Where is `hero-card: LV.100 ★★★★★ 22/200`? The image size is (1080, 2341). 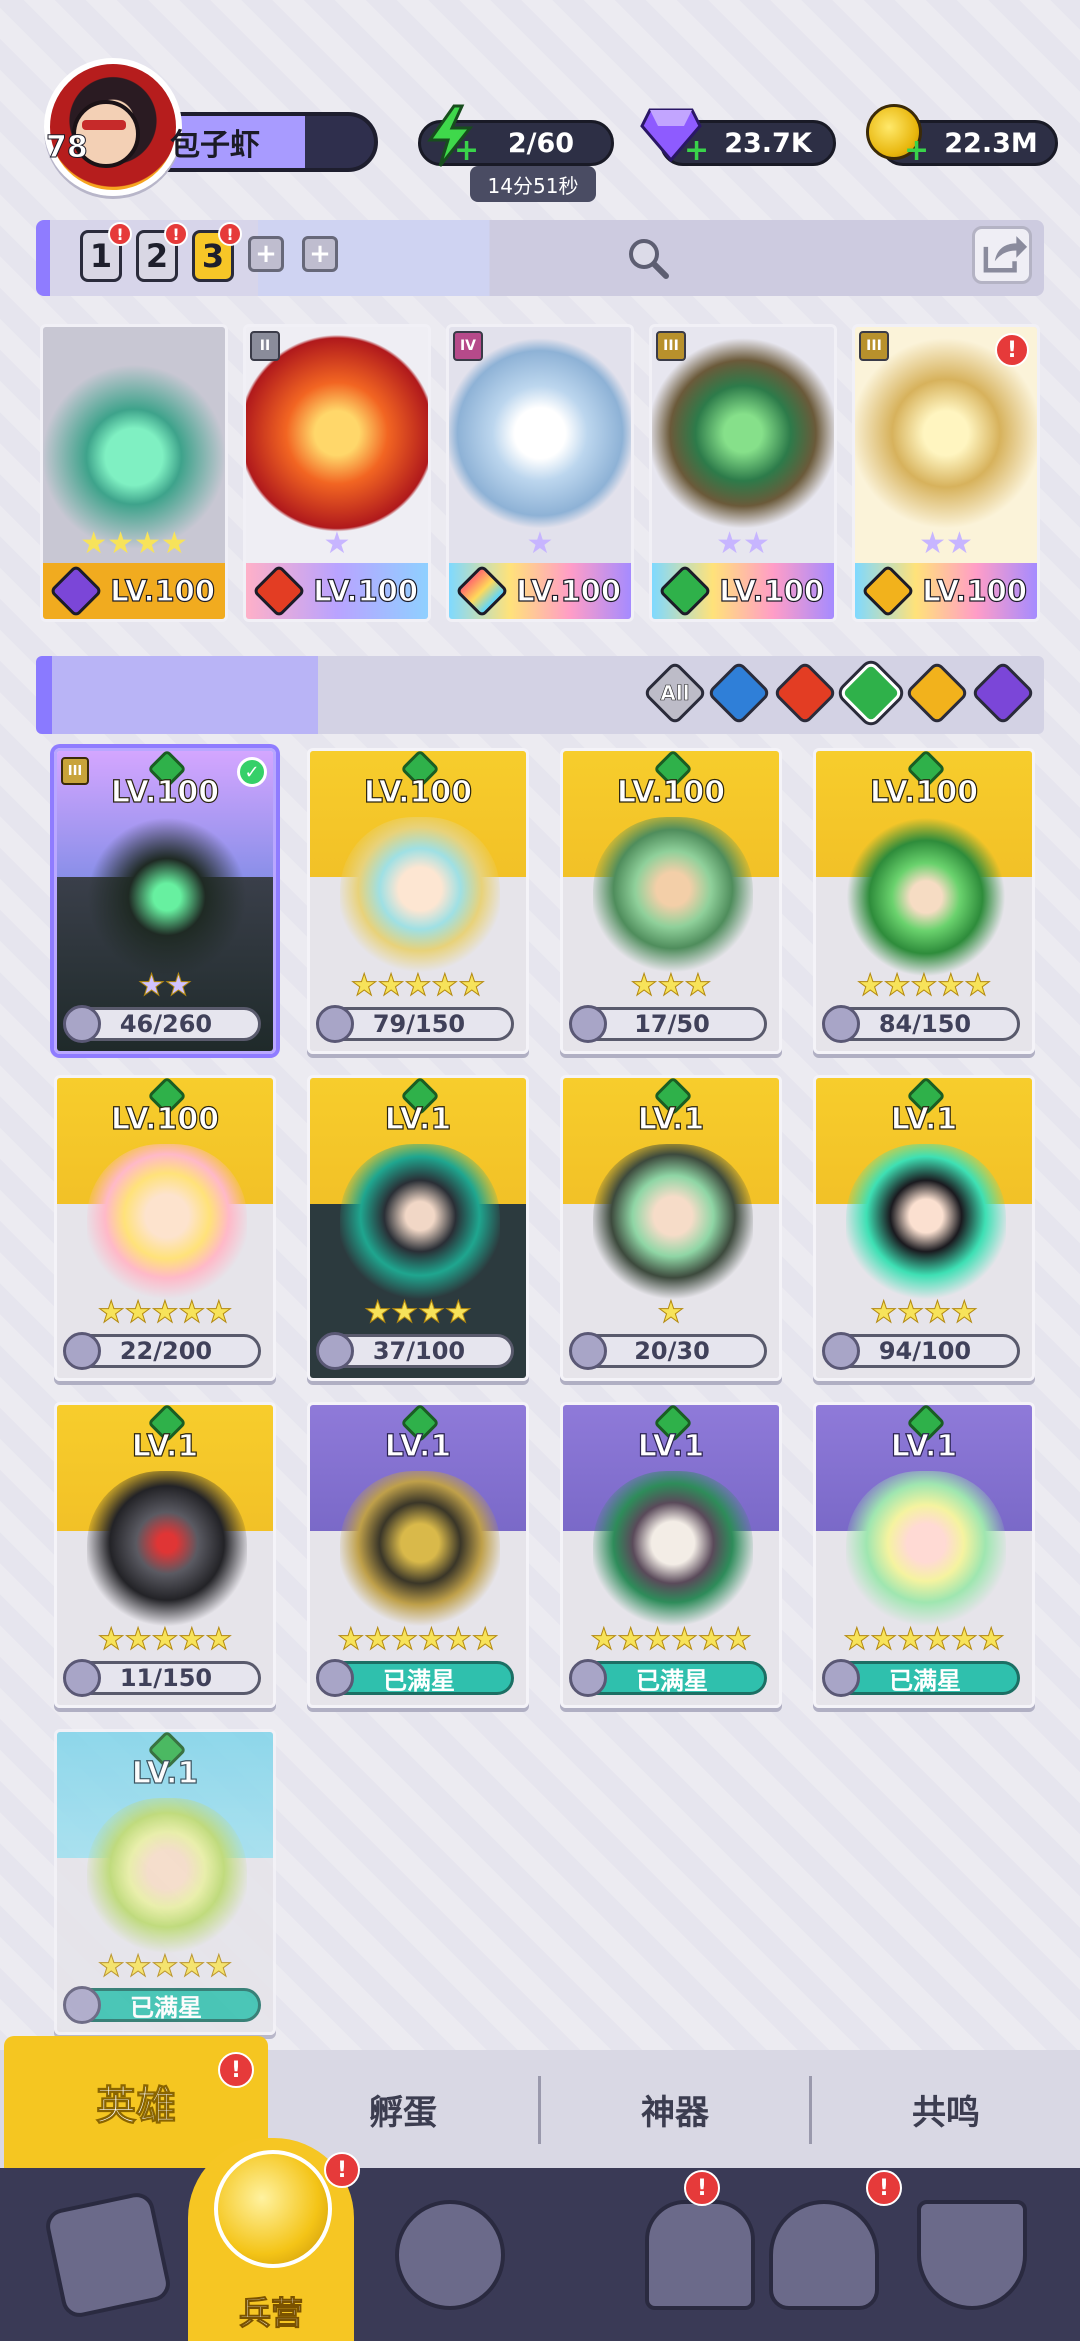
hero-card: LV.100 ★★★★★ 22/200 is located at coordinates (165, 1228).